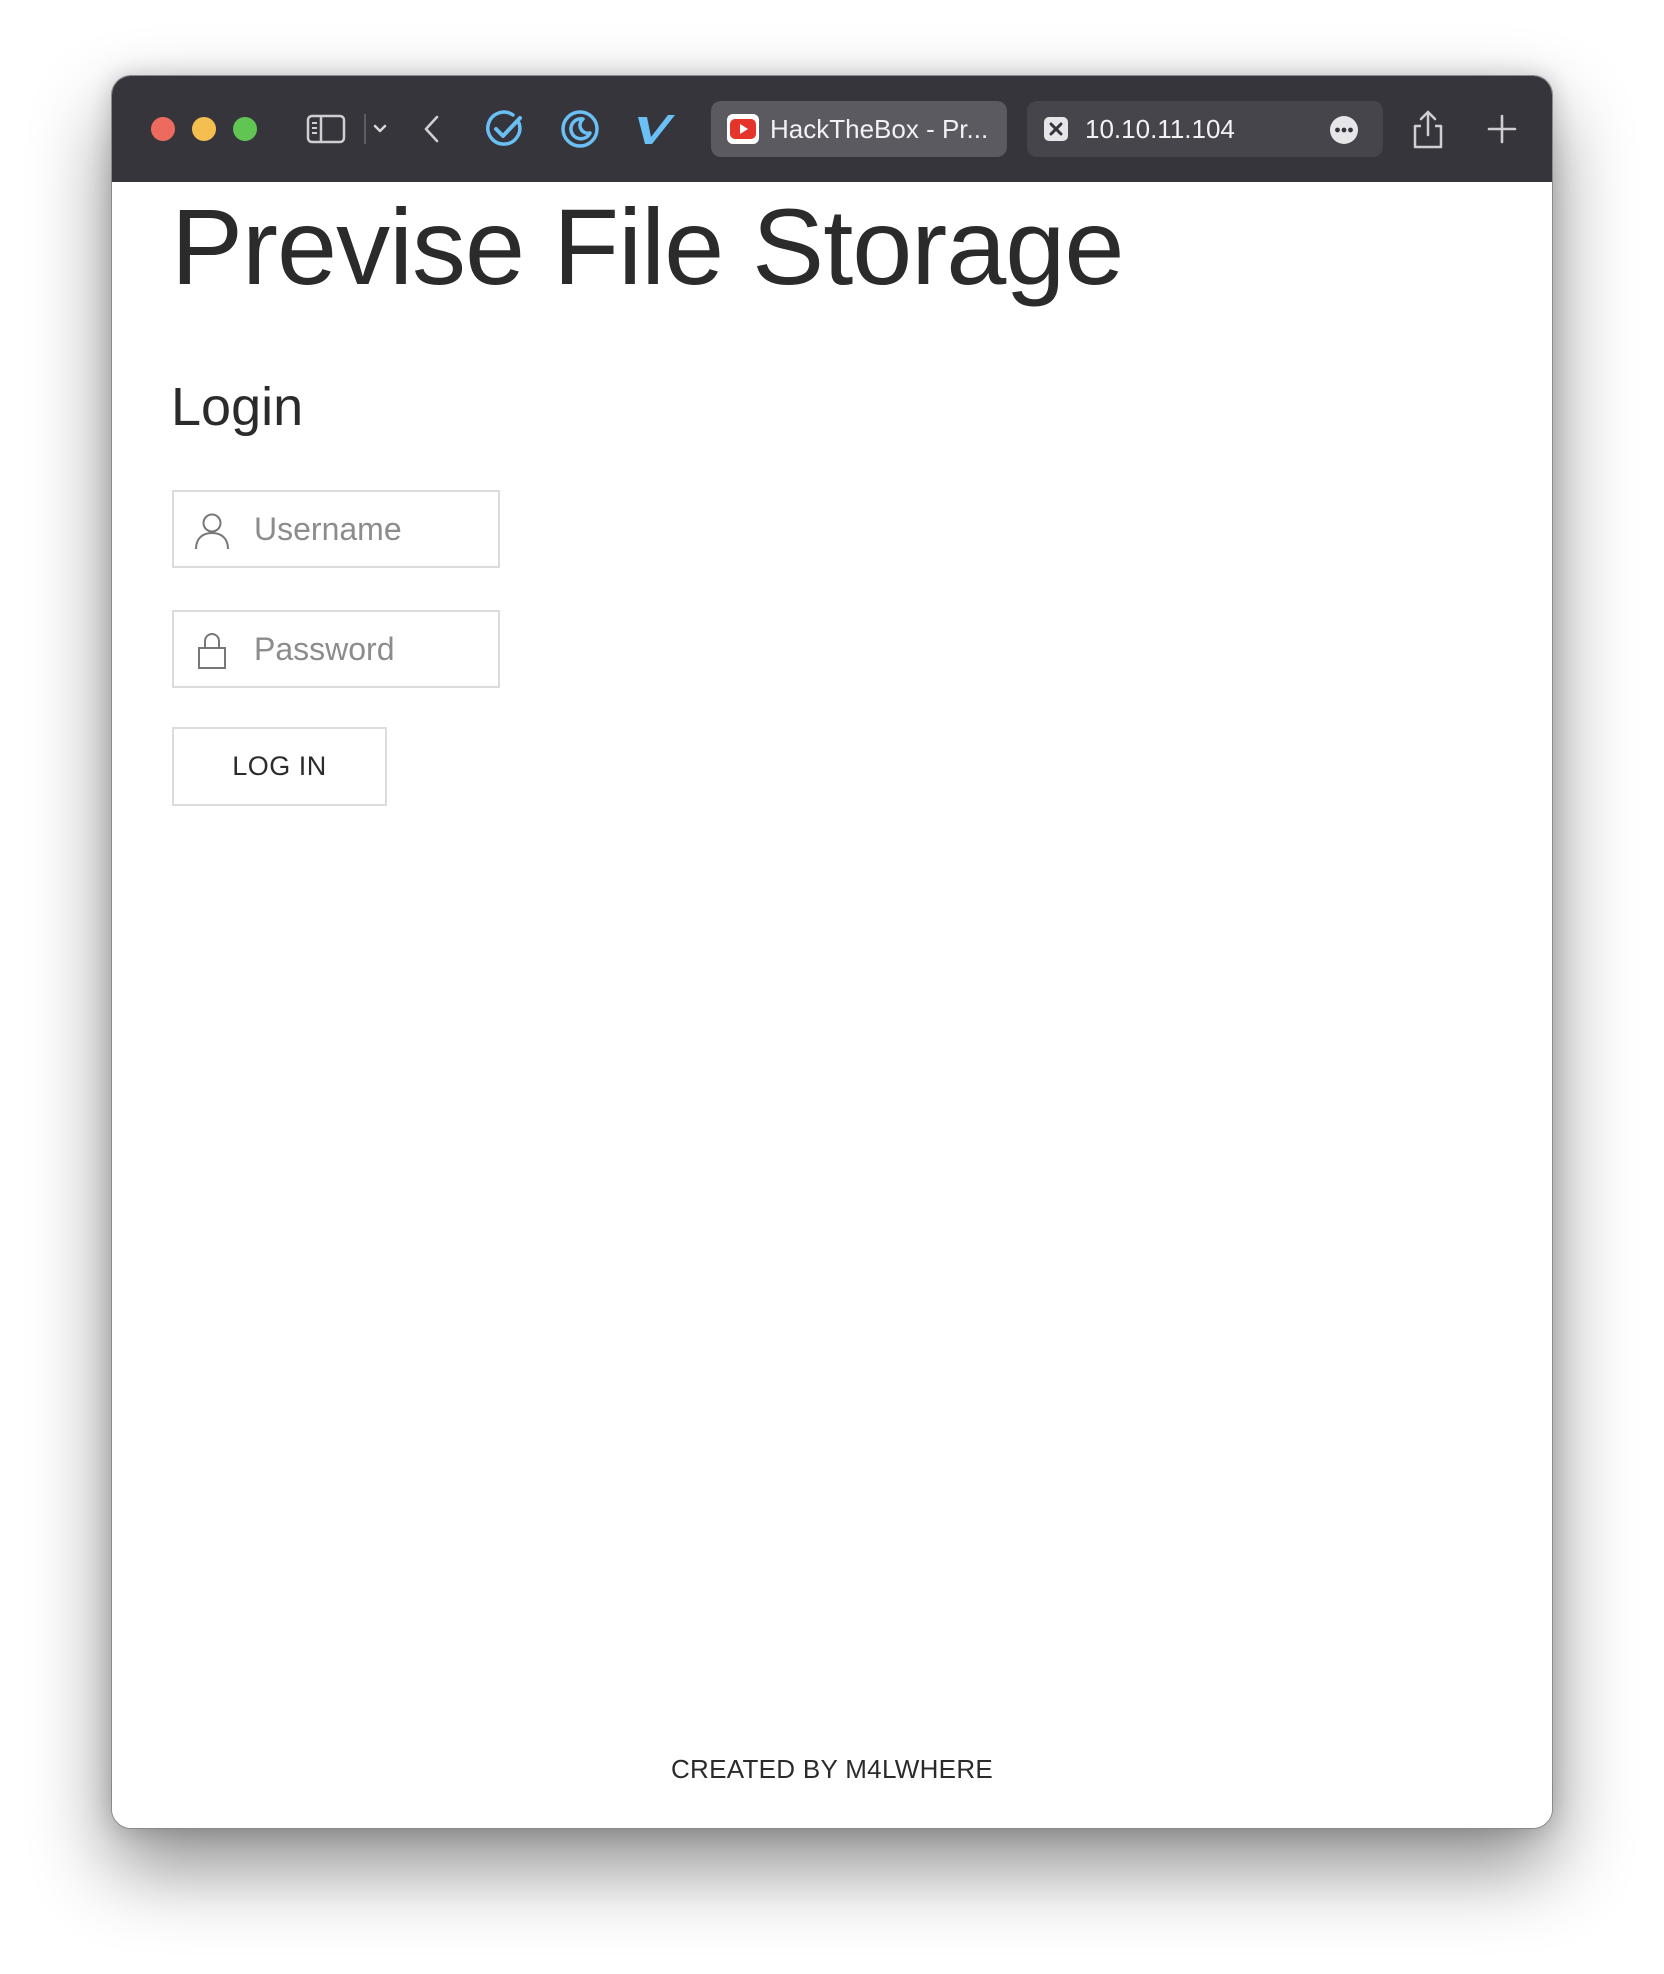 The image size is (1664, 1974). What do you see at coordinates (505, 129) in the screenshot?
I see `check-circle-icon` at bounding box center [505, 129].